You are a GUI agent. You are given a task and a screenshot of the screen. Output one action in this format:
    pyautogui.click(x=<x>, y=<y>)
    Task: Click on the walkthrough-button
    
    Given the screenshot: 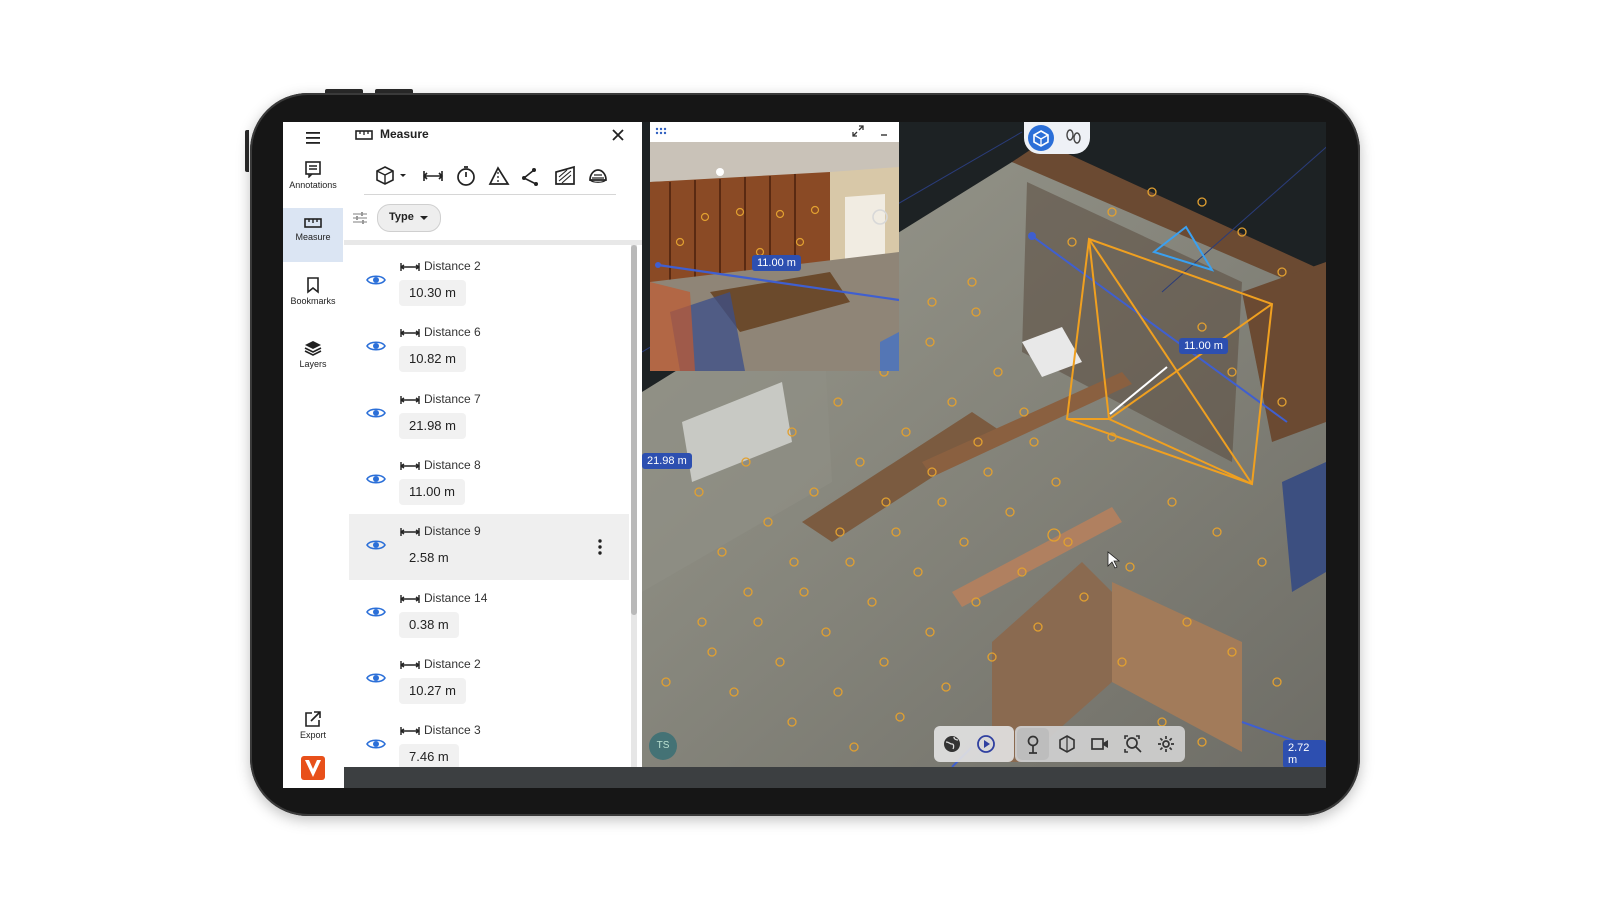 What is the action you would take?
    pyautogui.click(x=1073, y=138)
    